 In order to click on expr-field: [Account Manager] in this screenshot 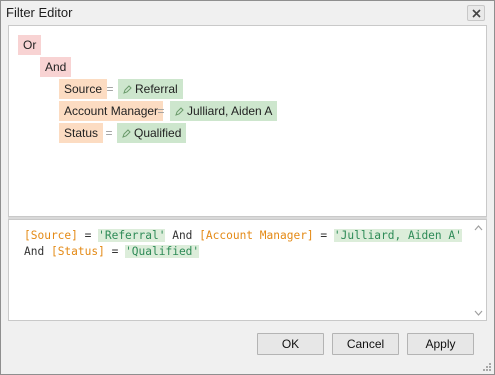, I will do `click(256, 235)`.